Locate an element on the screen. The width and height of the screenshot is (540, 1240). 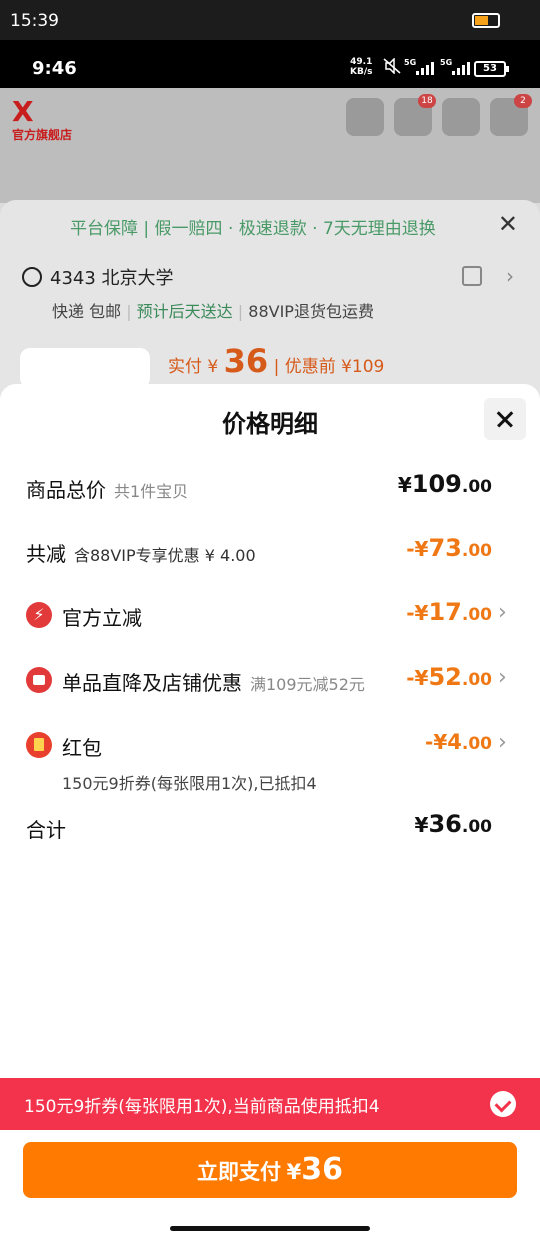
return-fee: 88VIP退货包运费 is located at coordinates (311, 311).